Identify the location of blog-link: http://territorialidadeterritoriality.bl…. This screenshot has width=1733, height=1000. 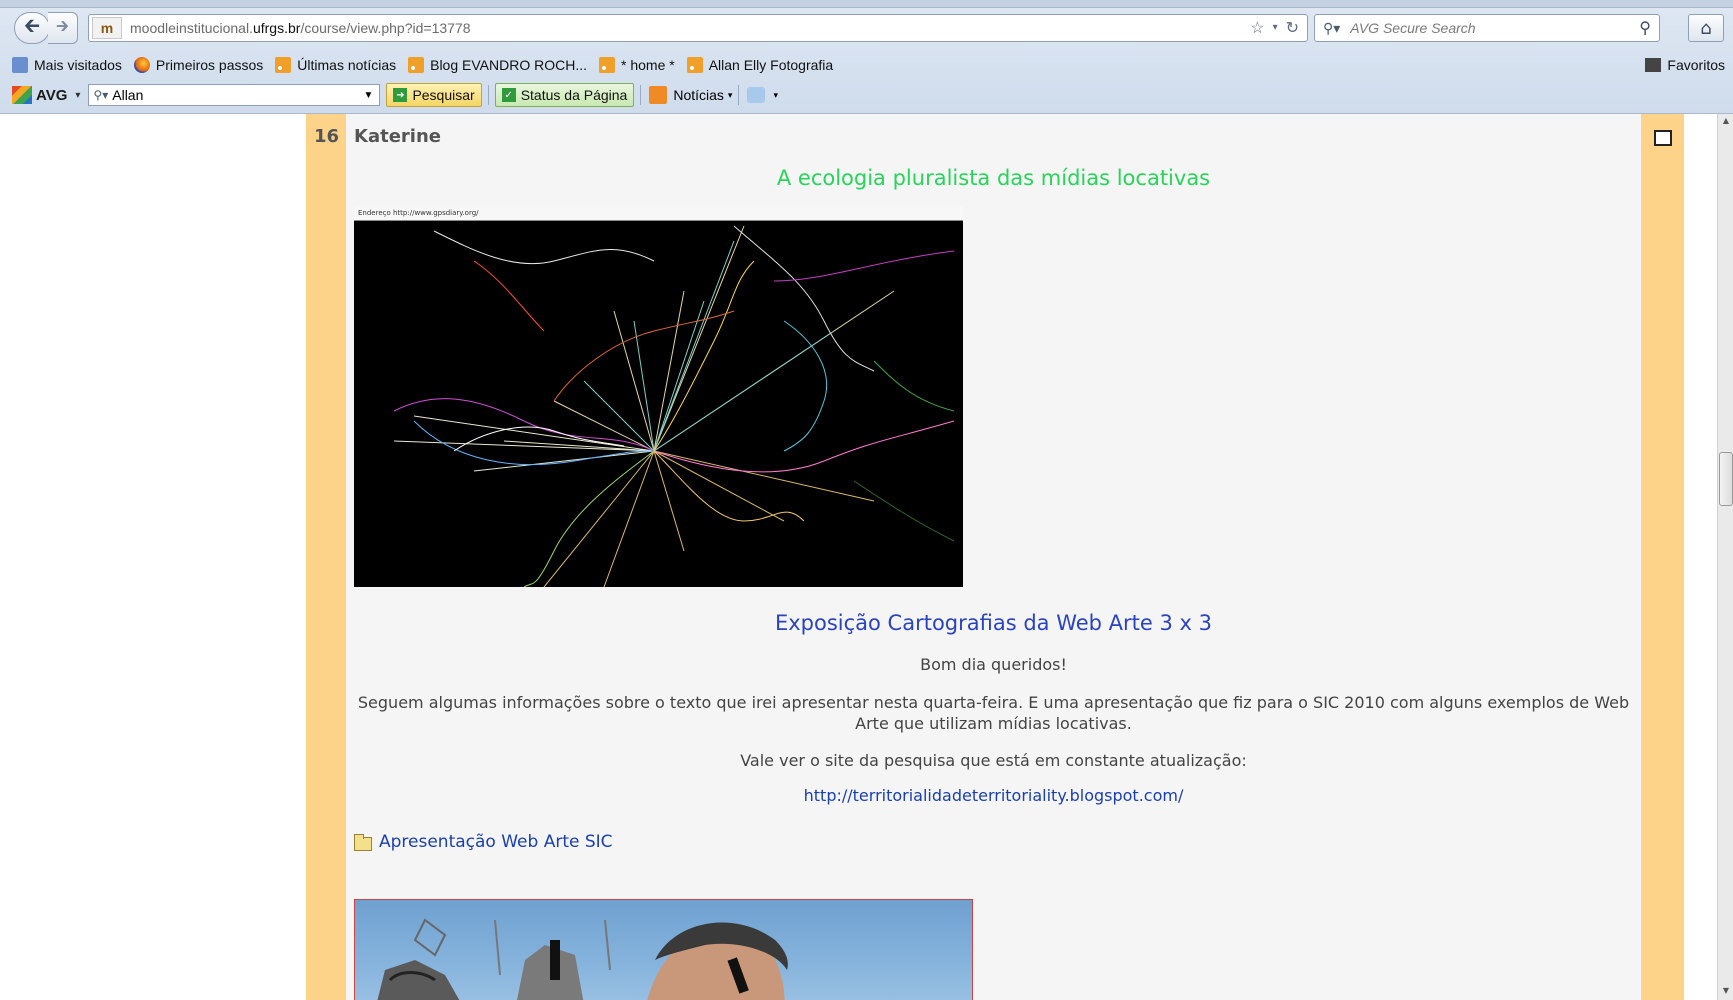
(993, 795).